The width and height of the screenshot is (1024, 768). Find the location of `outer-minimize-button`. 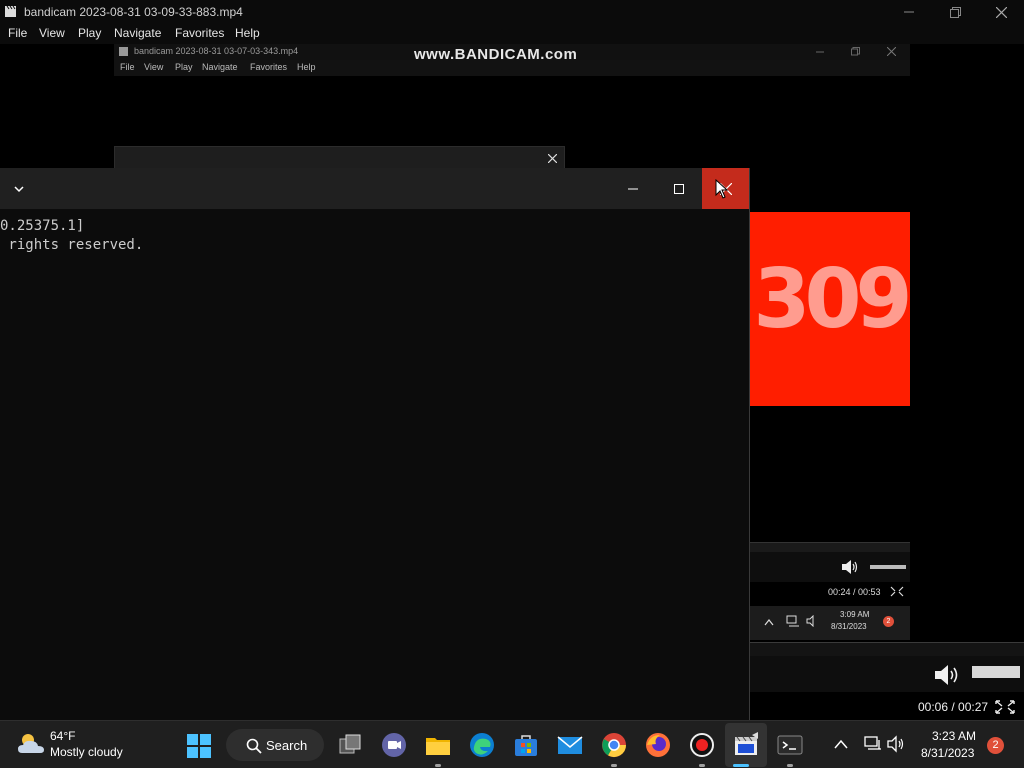

outer-minimize-button is located at coordinates (909, 12).